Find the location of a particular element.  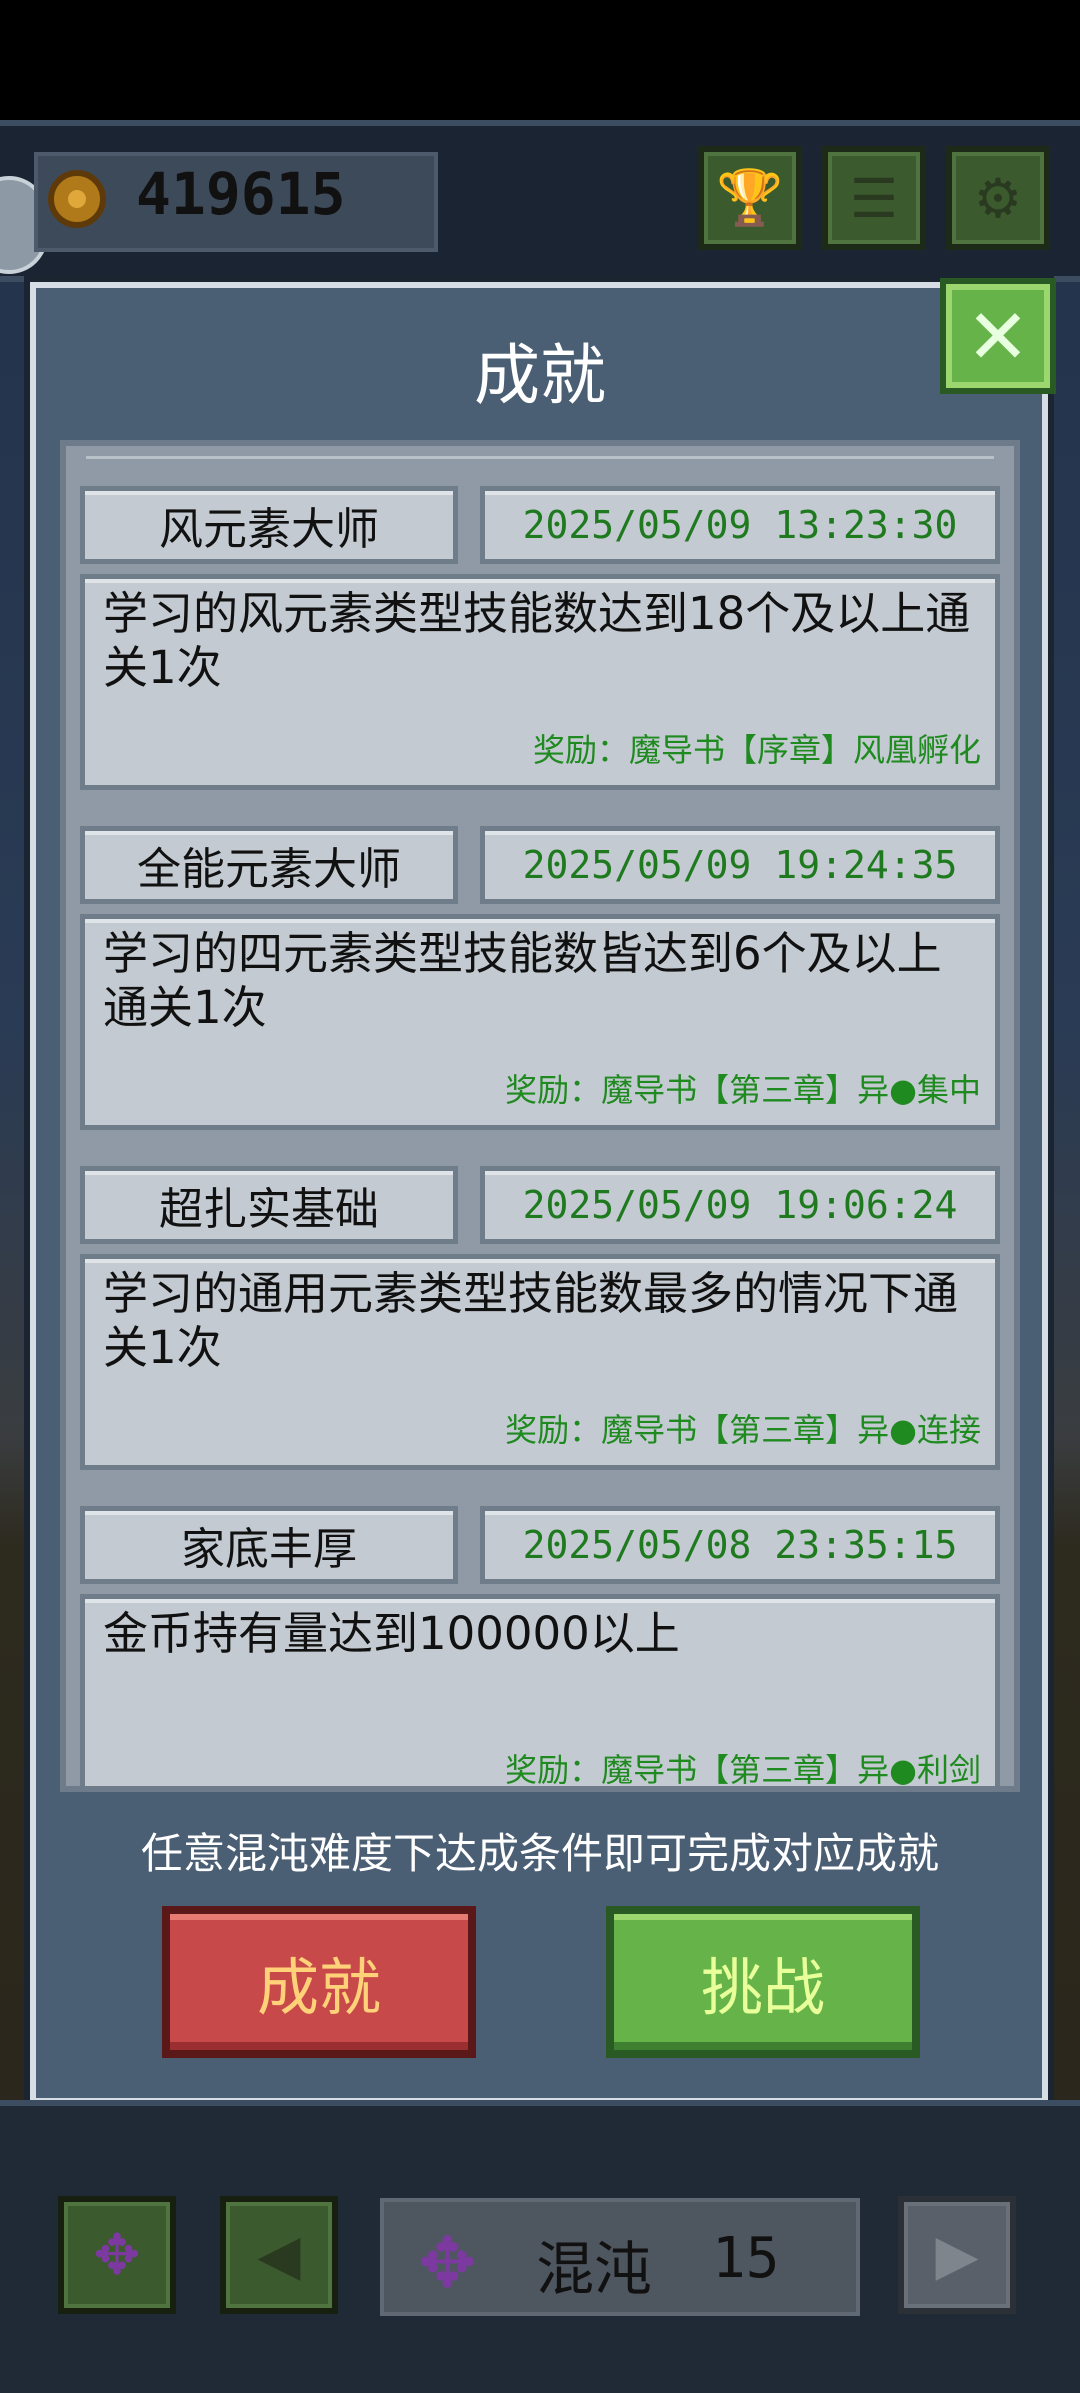

achievement-name: 超扎实基础 is located at coordinates (269, 1205).